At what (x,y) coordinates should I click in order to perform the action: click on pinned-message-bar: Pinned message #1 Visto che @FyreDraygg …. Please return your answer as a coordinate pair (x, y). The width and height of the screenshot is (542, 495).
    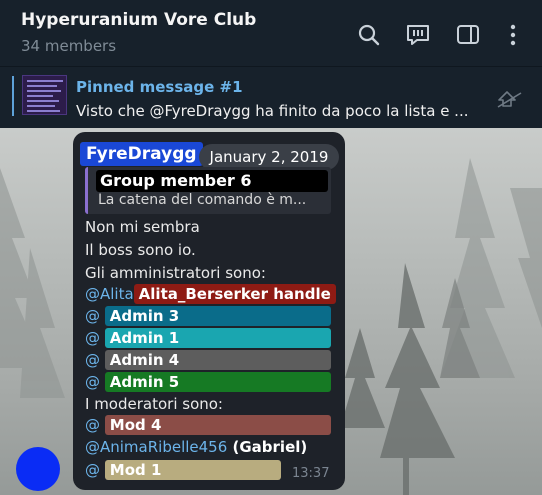
    Looking at the image, I should click on (271, 97).